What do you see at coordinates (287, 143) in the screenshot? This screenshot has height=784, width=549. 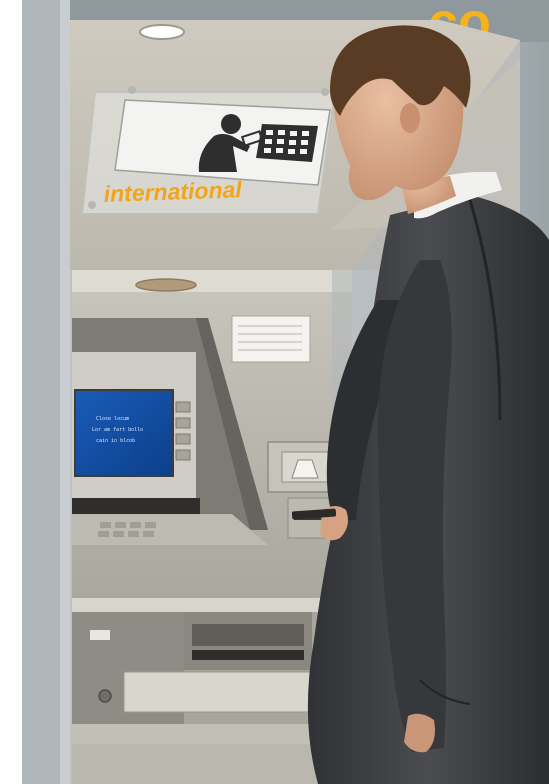 I see `keypad-pictogram-icon` at bounding box center [287, 143].